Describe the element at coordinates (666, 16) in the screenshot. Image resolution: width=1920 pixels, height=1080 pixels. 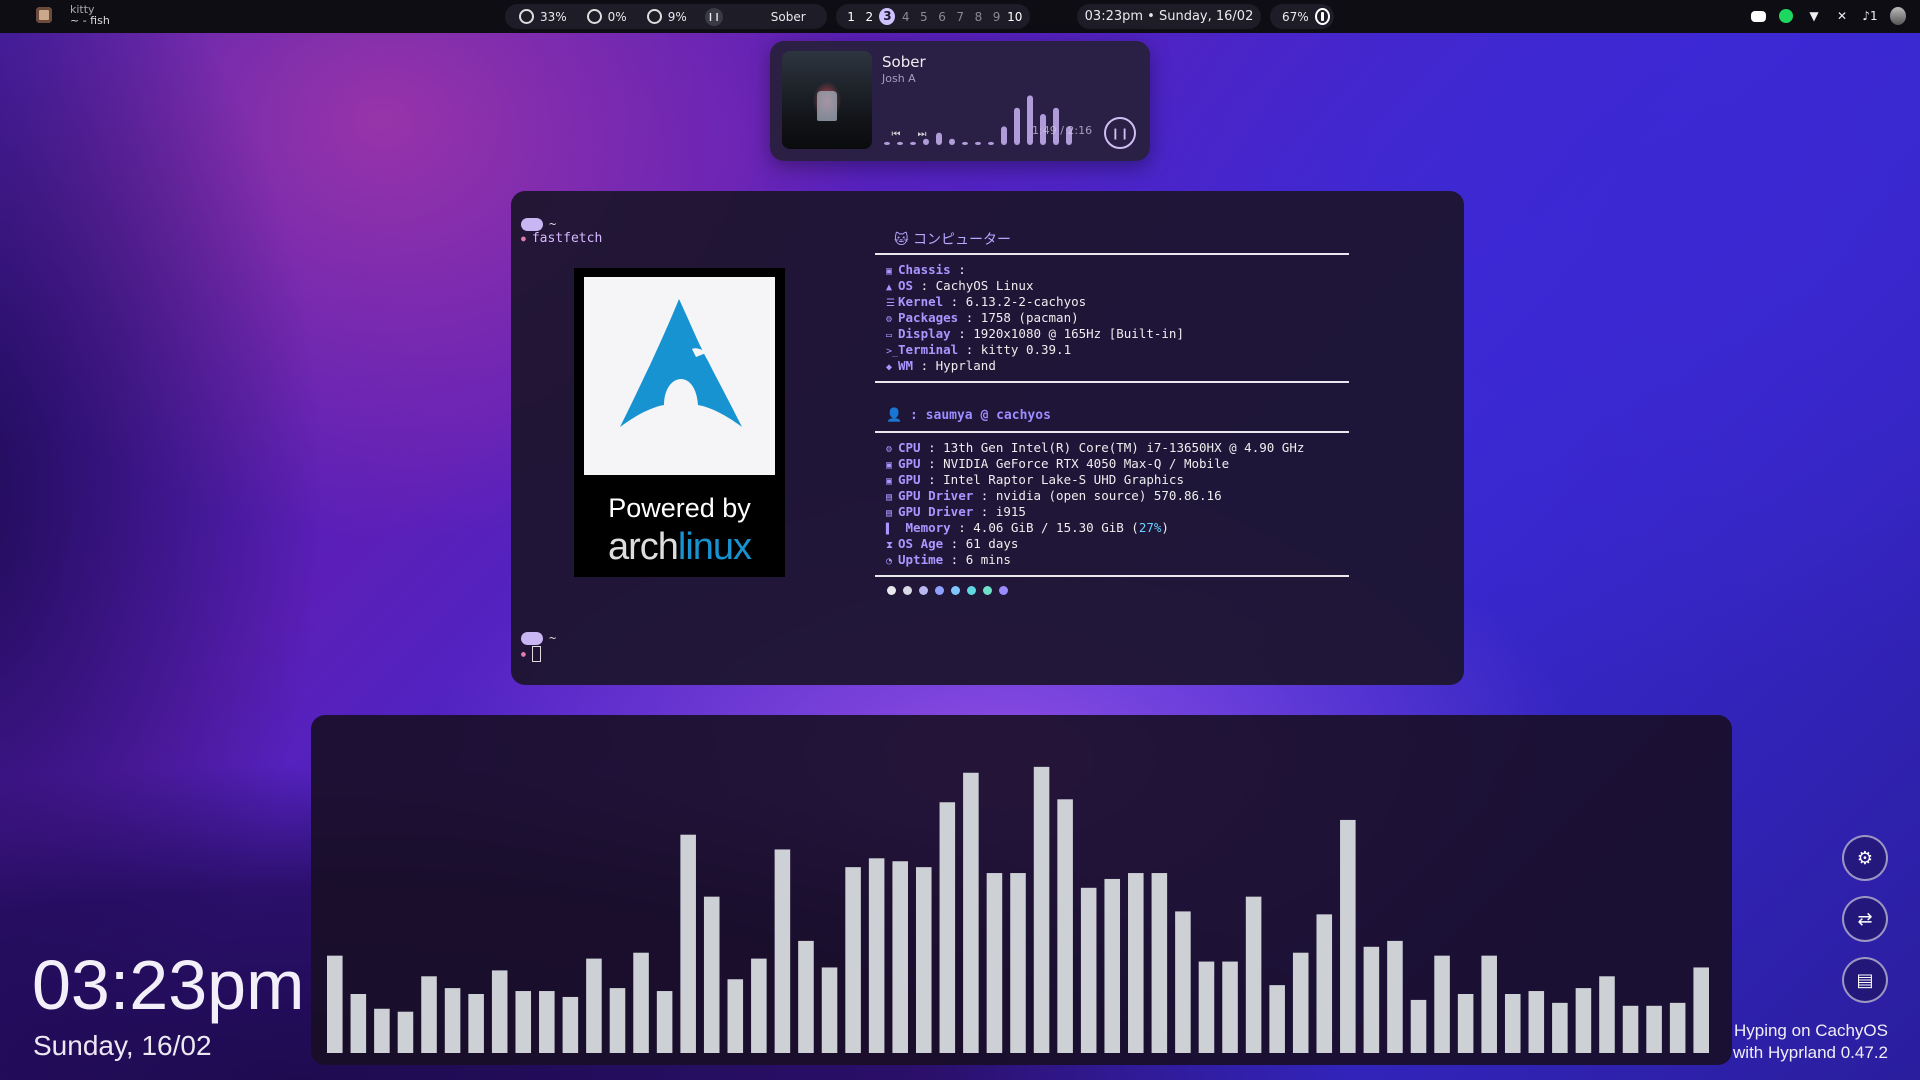
I see `resources-pill: 33% 0% 9% ❙❙ Sober` at that location.